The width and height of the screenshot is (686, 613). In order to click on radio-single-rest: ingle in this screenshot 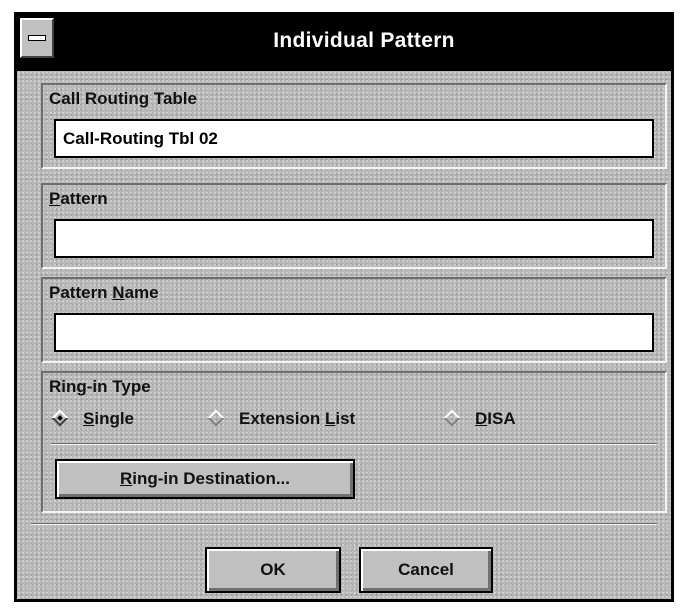, I will do `click(114, 418)`.